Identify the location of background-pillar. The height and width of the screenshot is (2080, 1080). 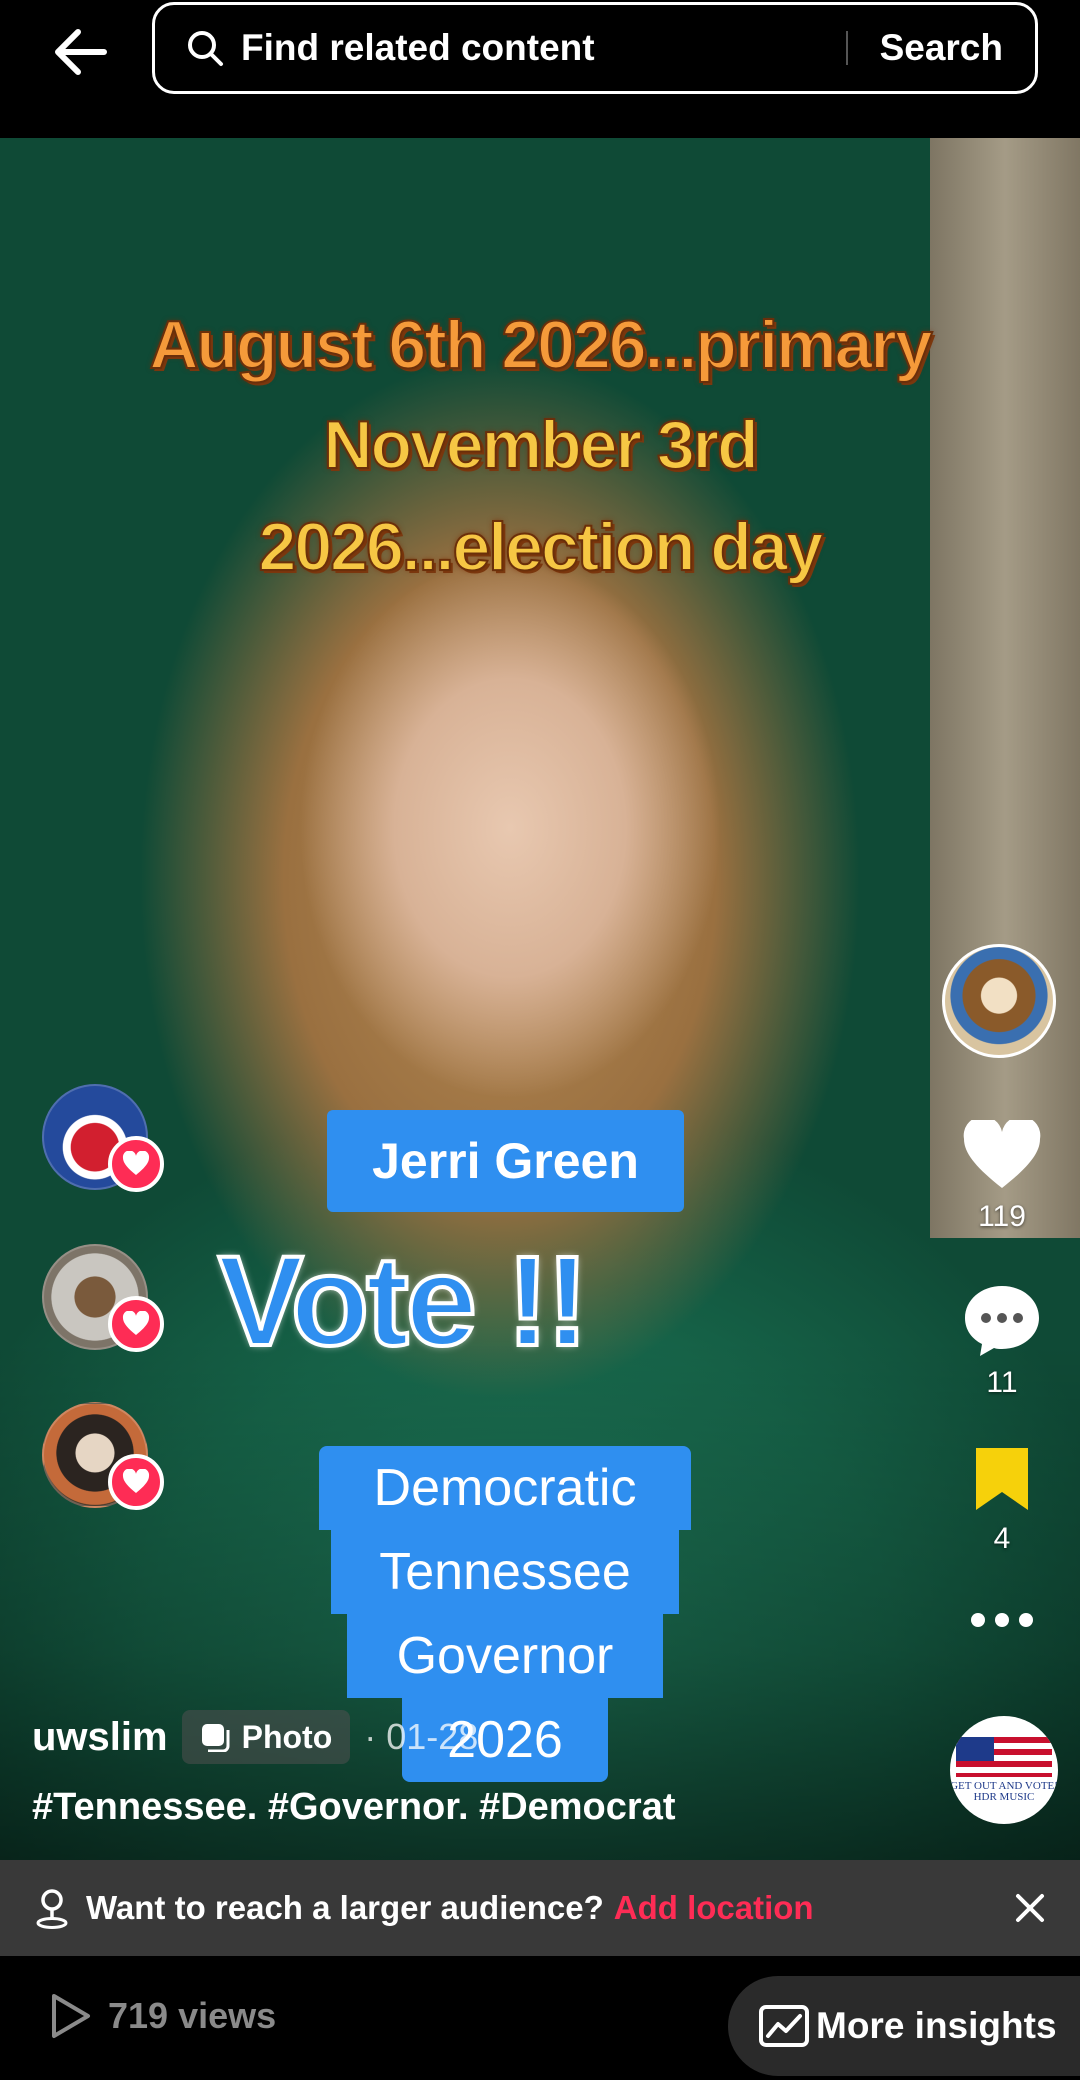
(1005, 688).